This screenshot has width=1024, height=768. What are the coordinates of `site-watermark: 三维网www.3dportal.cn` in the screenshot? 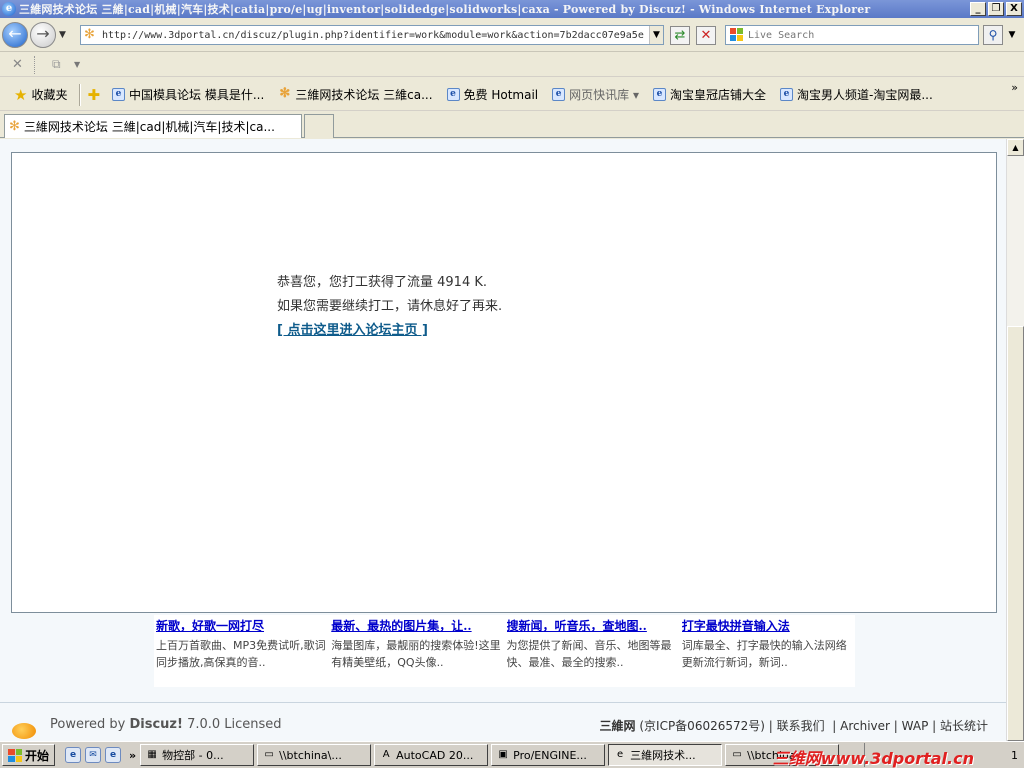 It's located at (873, 758).